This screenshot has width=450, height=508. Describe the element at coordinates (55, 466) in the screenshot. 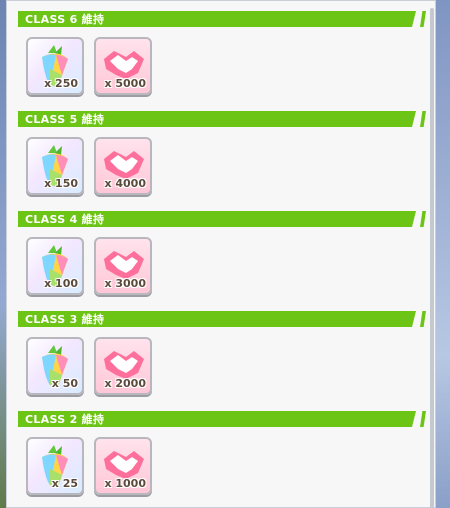

I see `reward-item-rainbow-carrot: x 25` at that location.